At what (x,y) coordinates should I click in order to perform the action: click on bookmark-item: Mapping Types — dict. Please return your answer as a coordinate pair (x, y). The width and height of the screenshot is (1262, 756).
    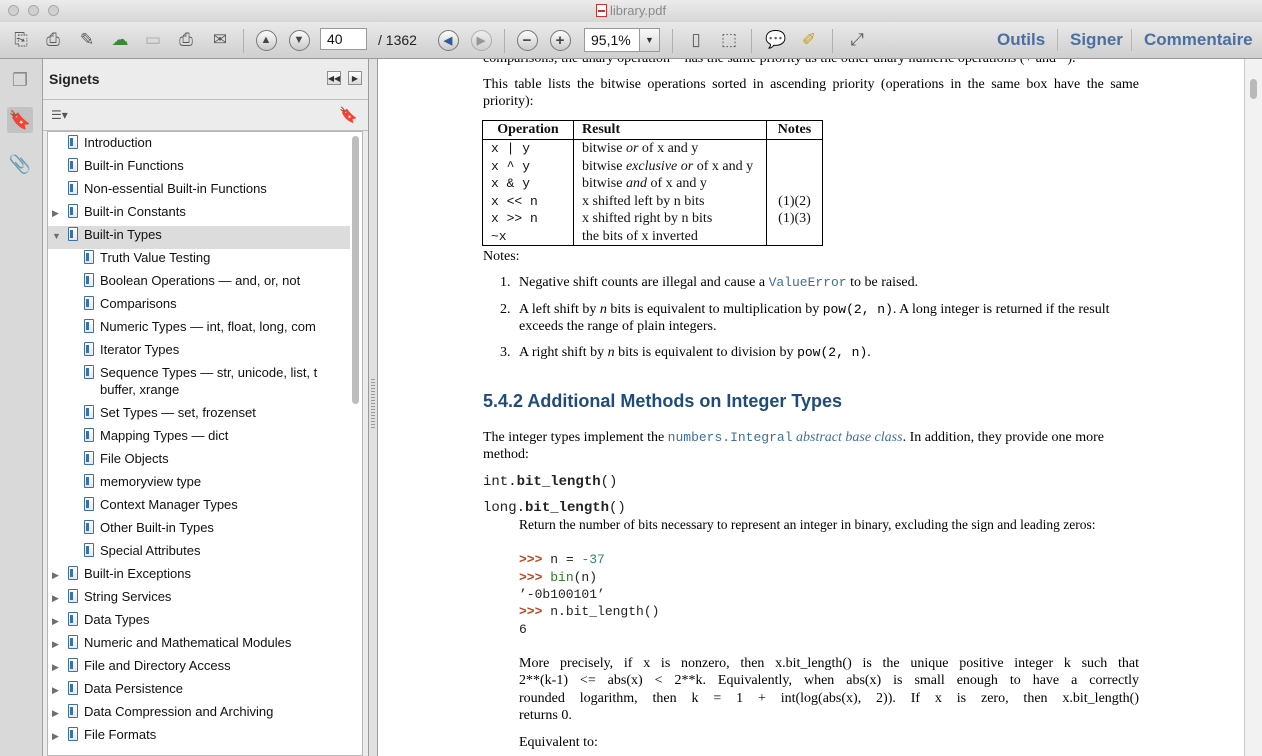
    Looking at the image, I should click on (199, 438).